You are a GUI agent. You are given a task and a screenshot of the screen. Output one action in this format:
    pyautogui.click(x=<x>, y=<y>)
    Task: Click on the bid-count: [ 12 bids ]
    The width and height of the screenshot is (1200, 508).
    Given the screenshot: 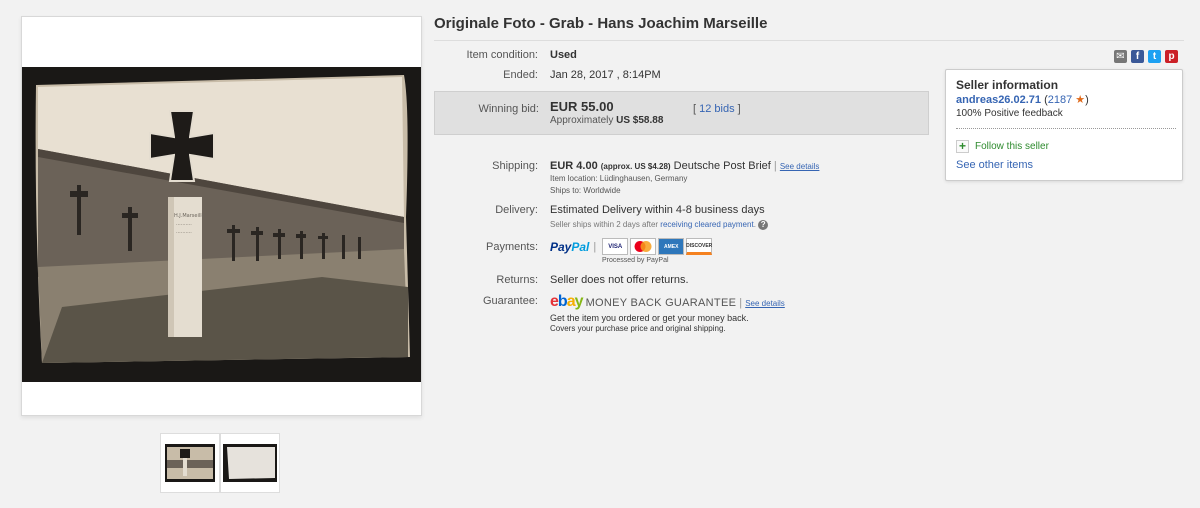 What is the action you would take?
    pyautogui.click(x=717, y=109)
    